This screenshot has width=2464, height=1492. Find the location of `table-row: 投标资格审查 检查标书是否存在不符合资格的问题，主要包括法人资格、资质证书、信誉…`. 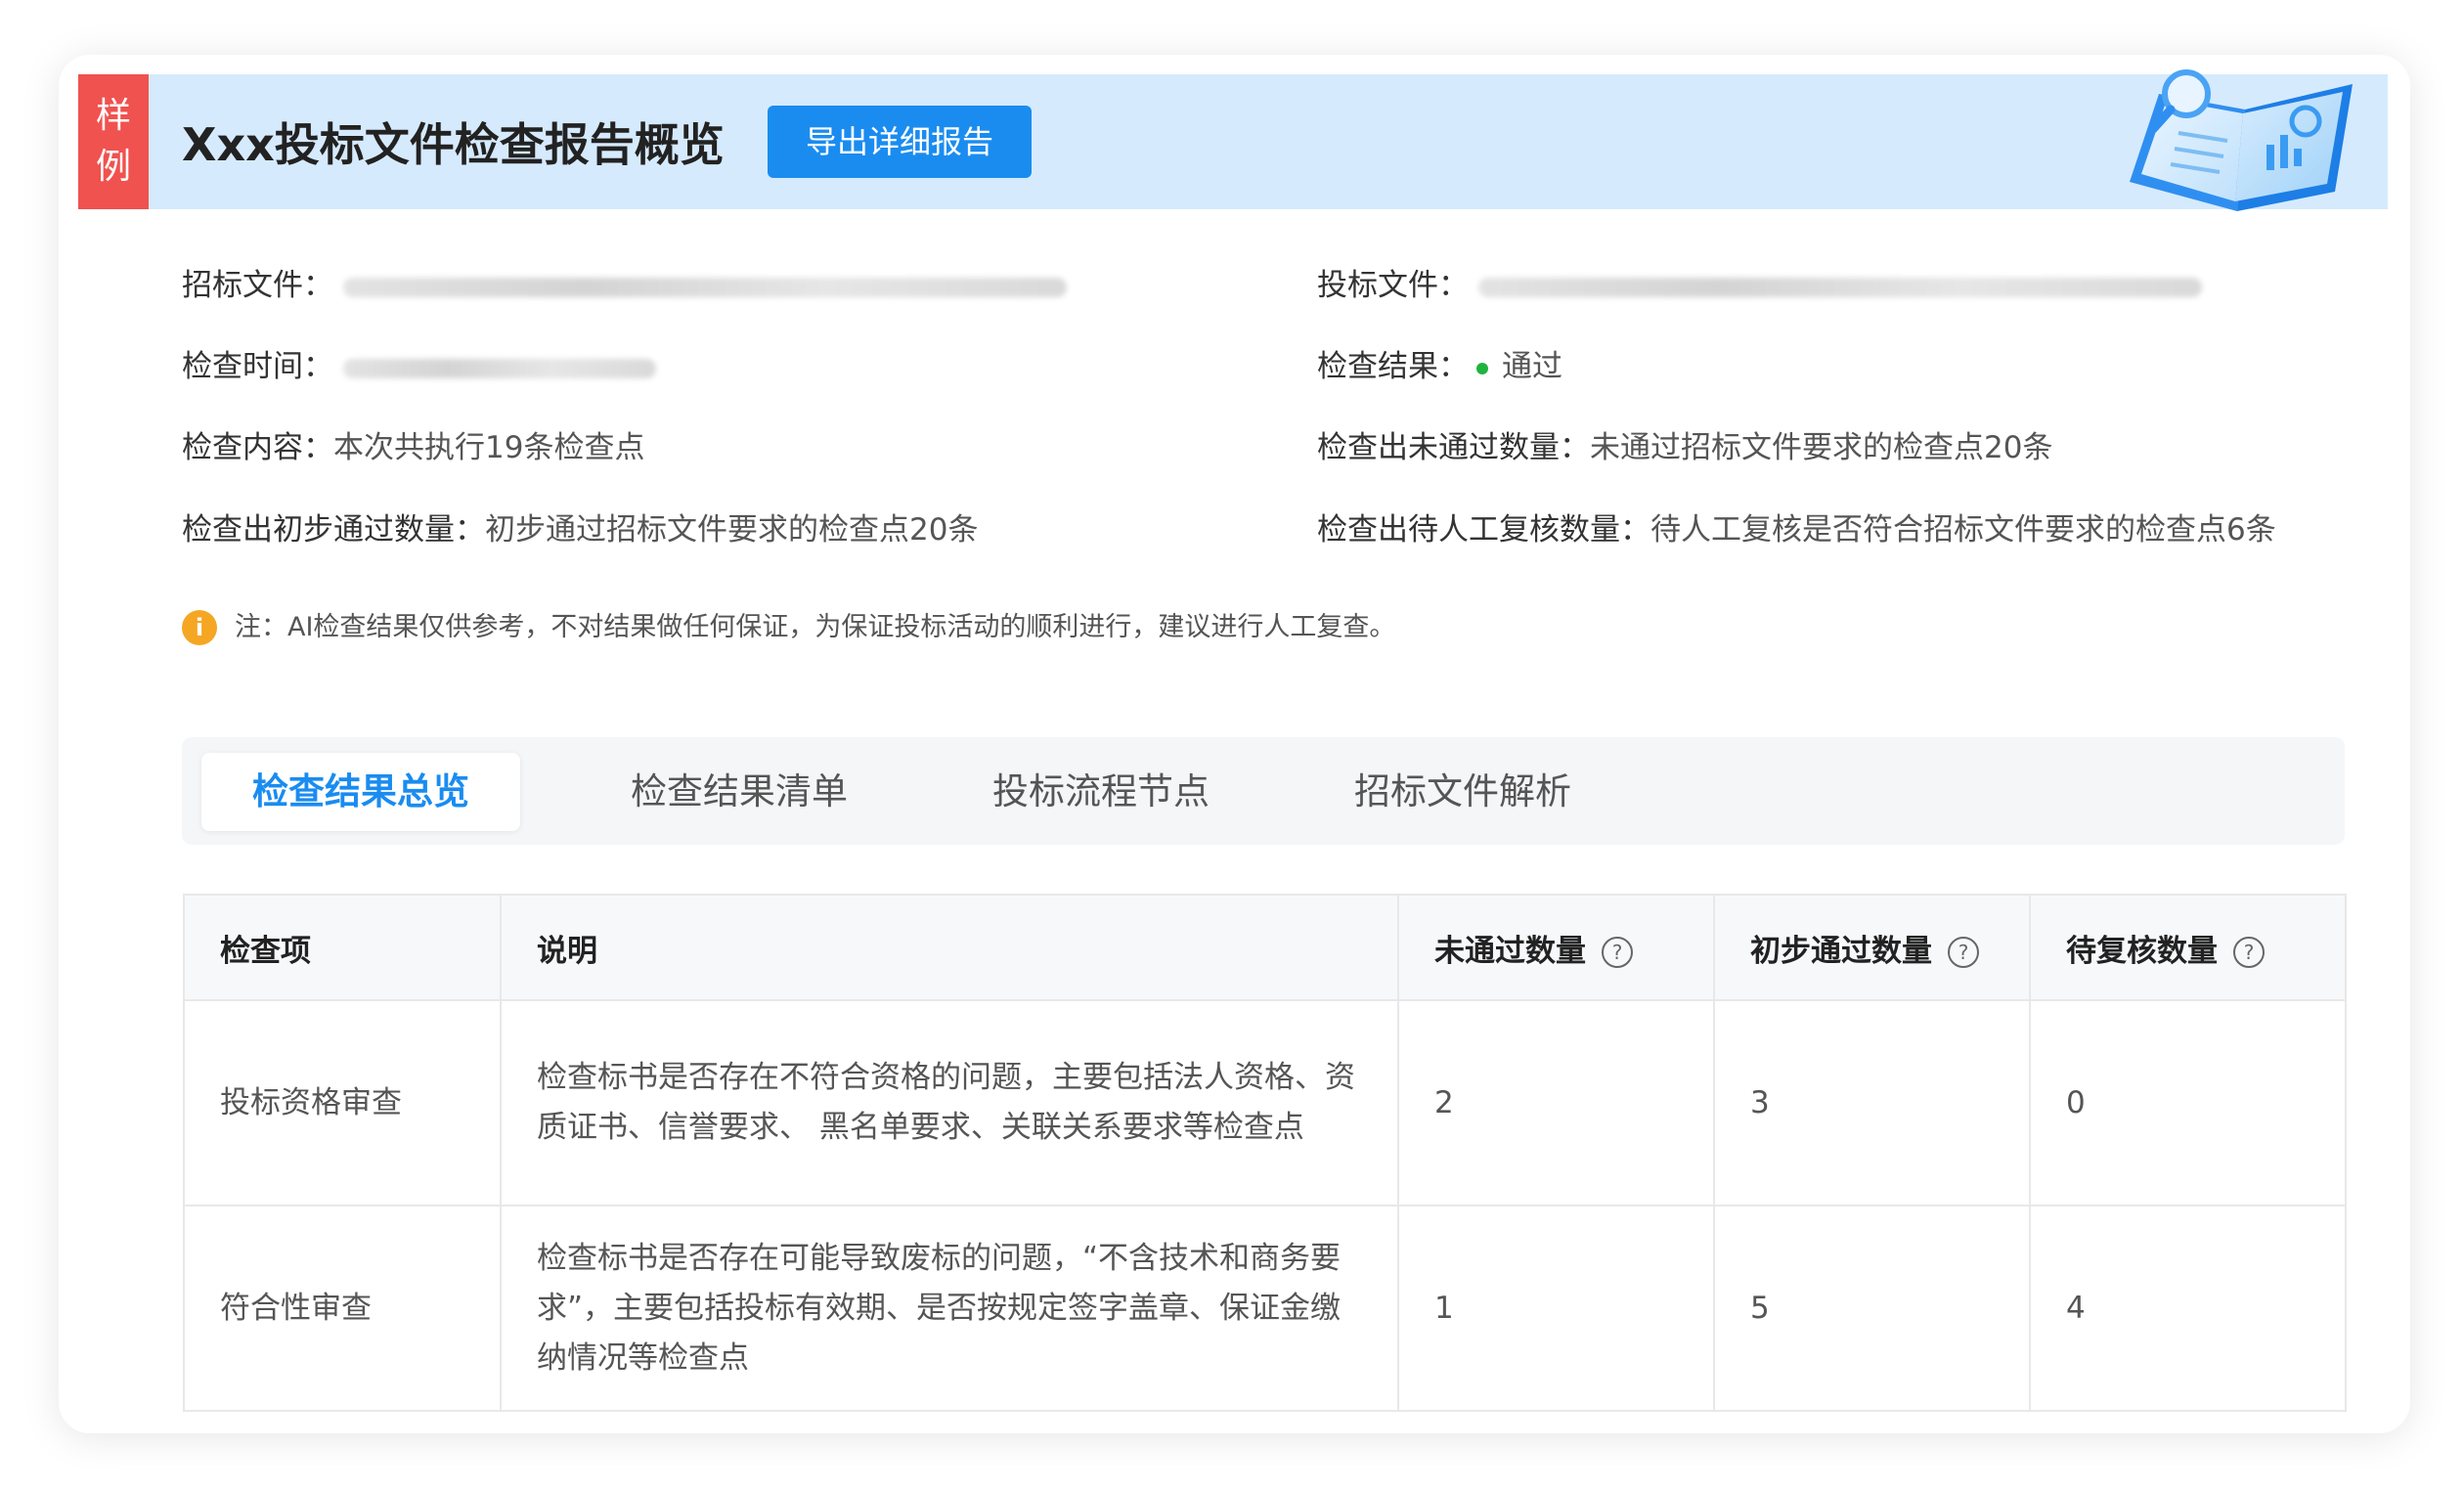

table-row: 投标资格审查 检查标书是否存在不符合资格的问题，主要包括法人资格、资质证书、信誉… is located at coordinates (1265, 1103).